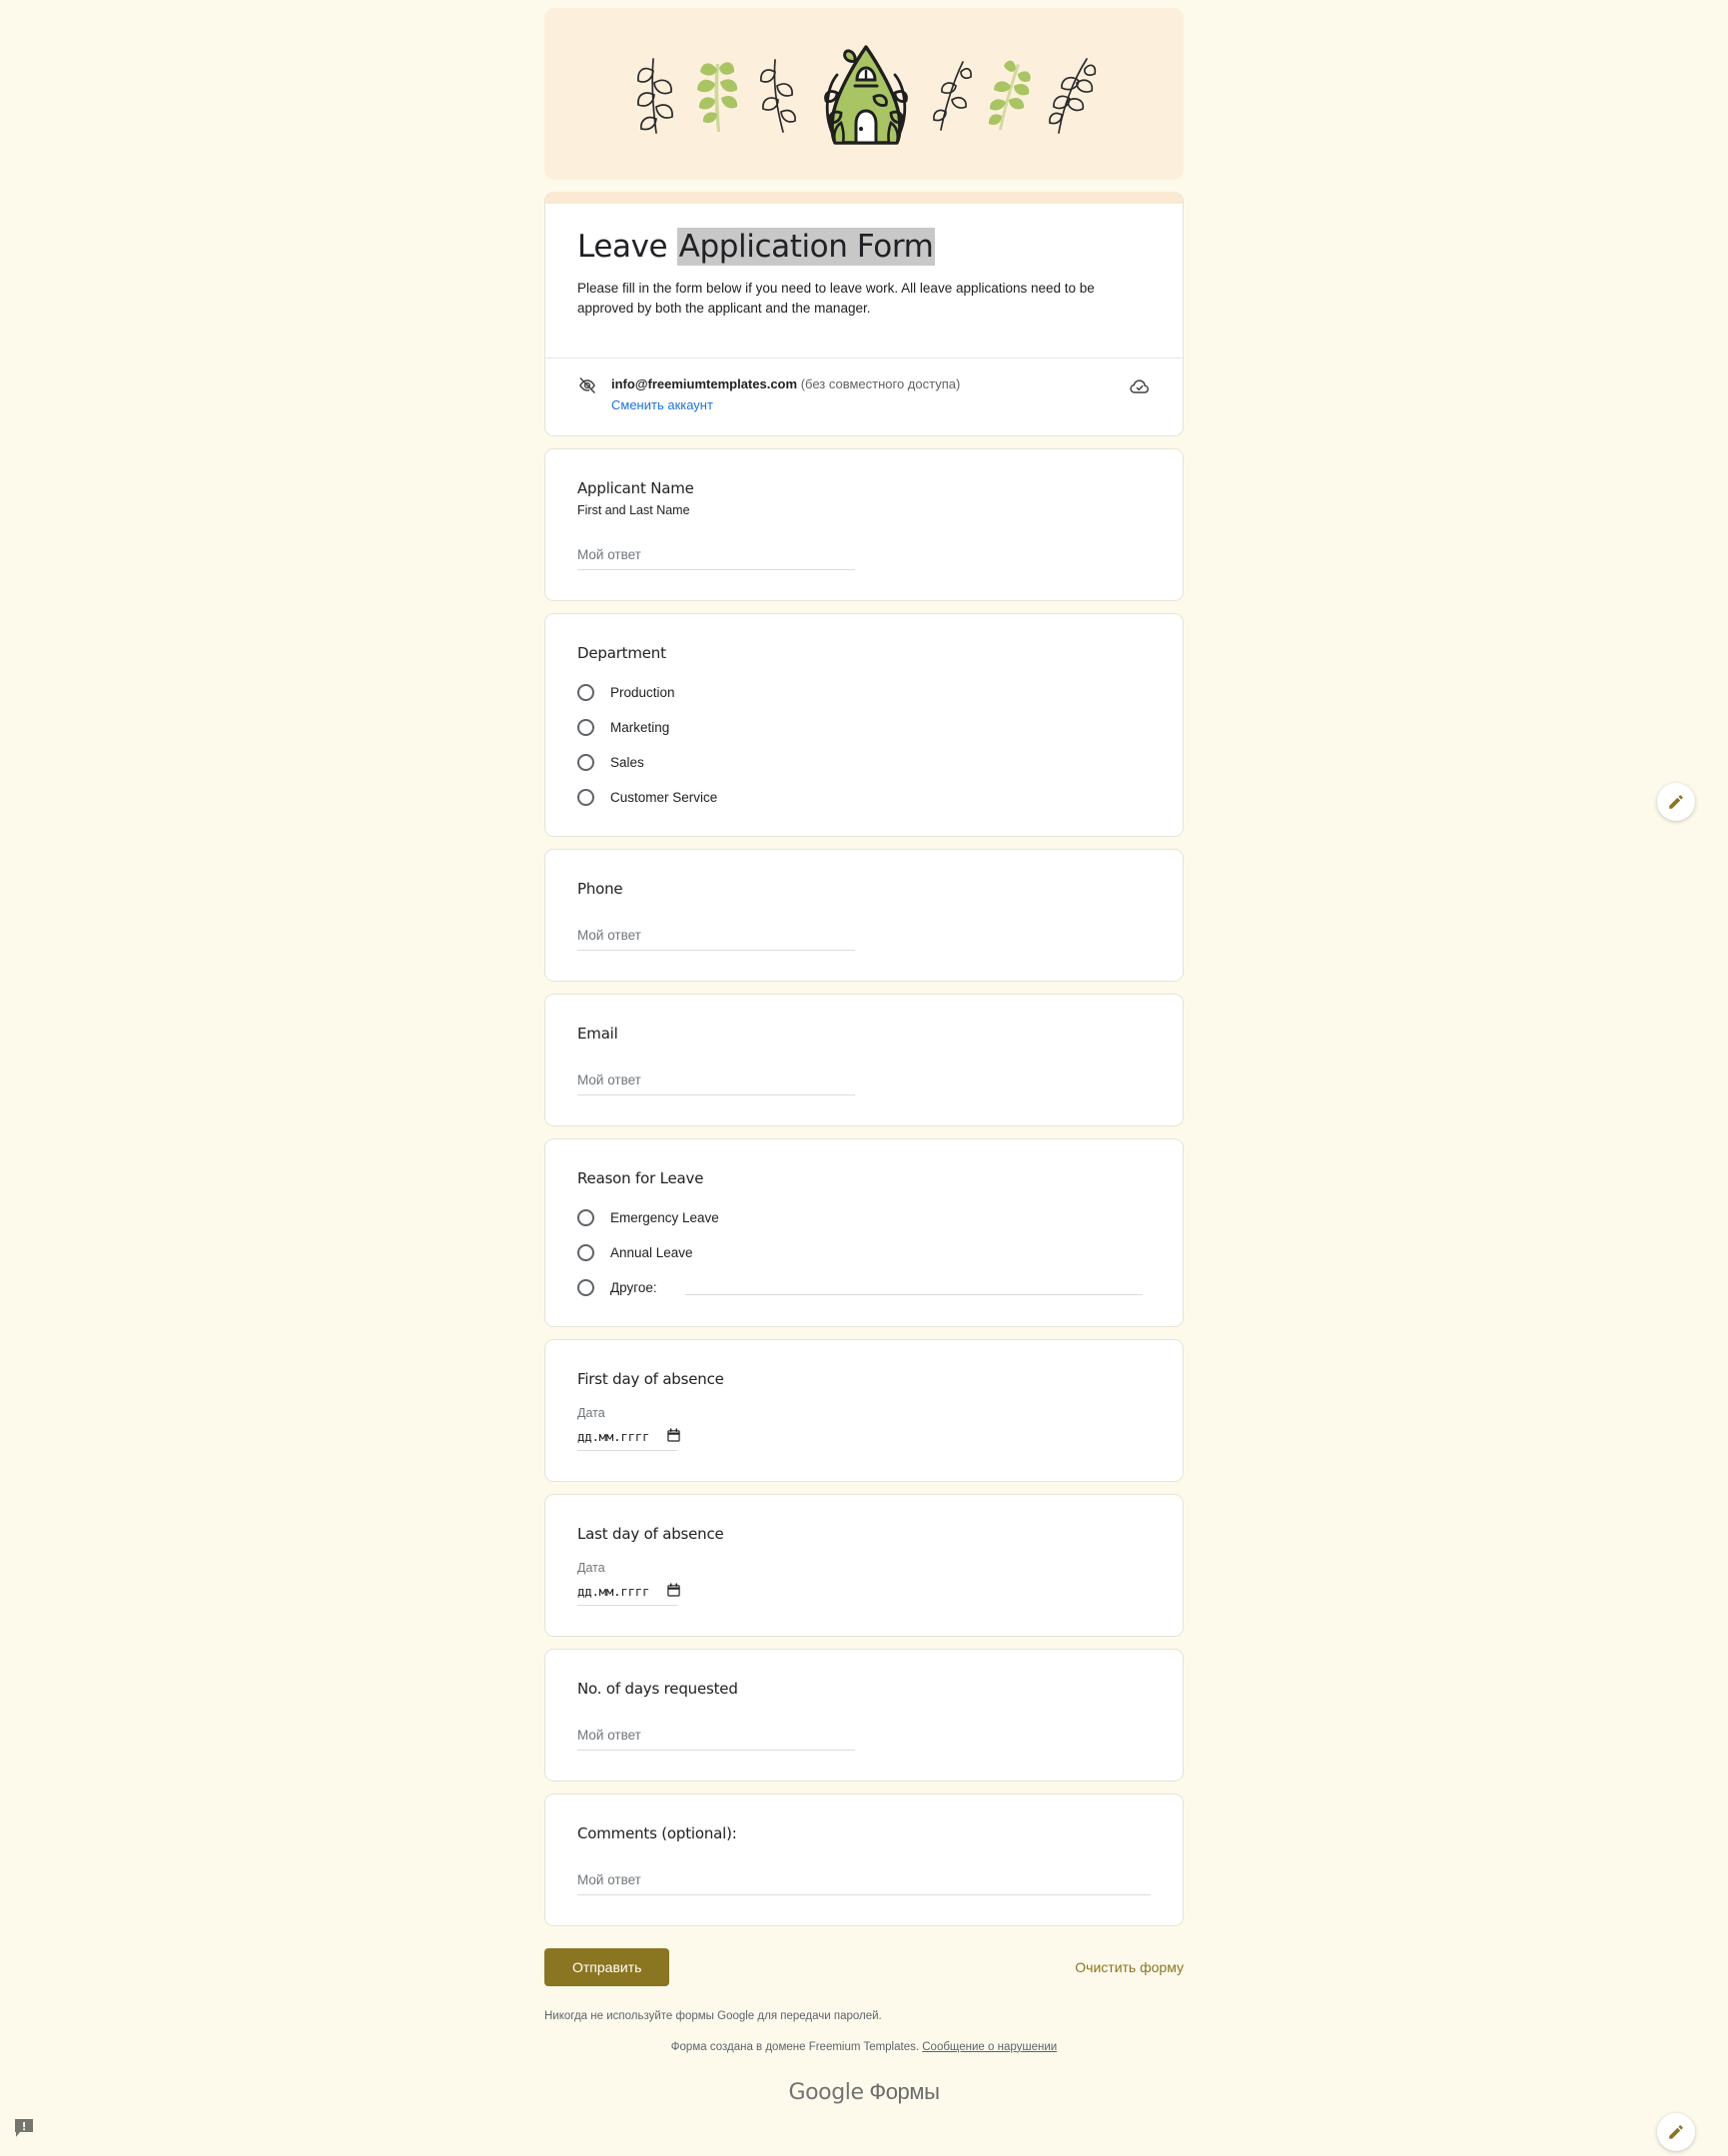 Image resolution: width=1728 pixels, height=2156 pixels. I want to click on question-card-phone: Phone Мой ответ, so click(864, 915).